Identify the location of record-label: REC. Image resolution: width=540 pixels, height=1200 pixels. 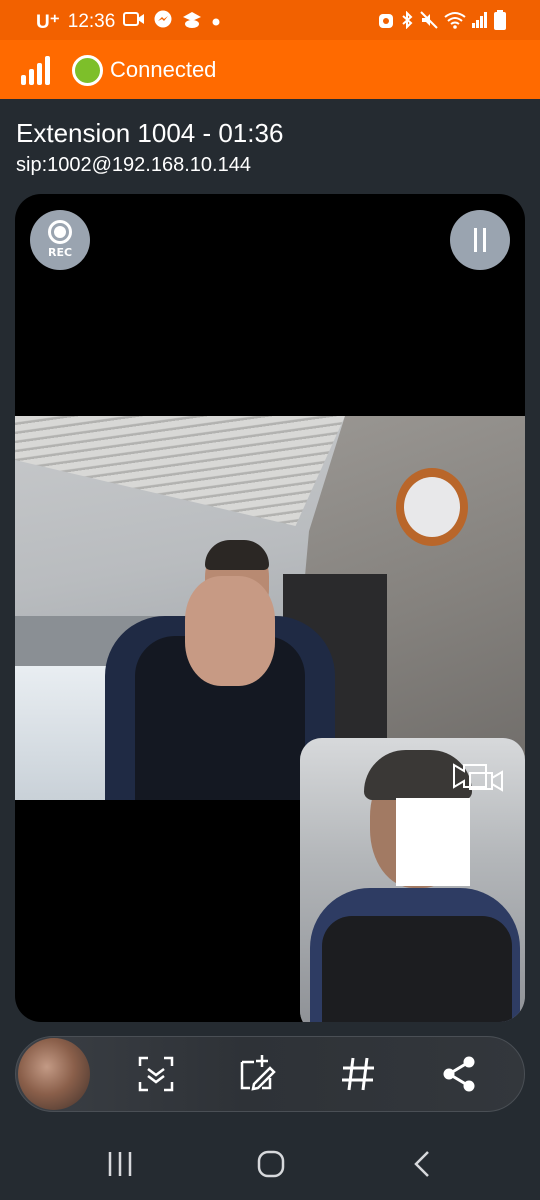
(60, 252).